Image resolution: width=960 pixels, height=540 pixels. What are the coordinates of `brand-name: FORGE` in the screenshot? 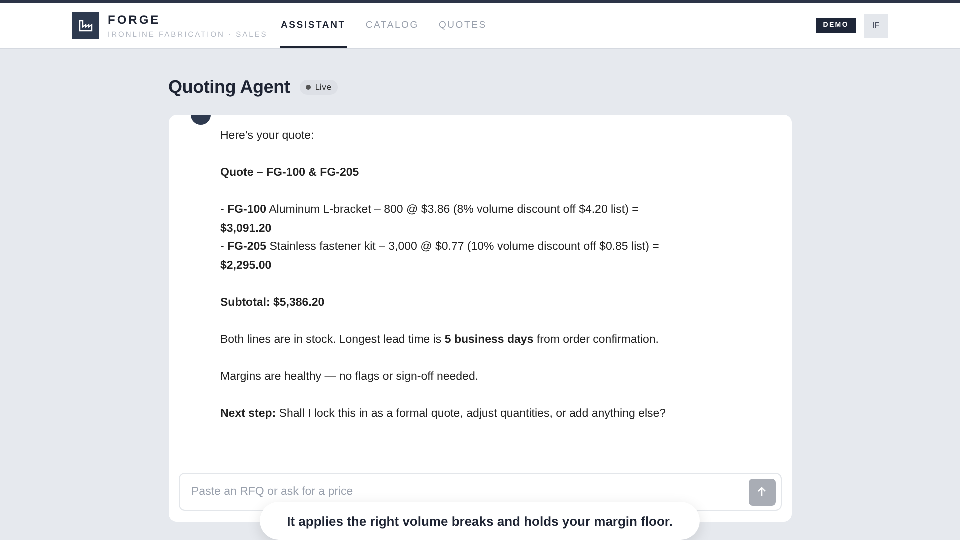 It's located at (135, 19).